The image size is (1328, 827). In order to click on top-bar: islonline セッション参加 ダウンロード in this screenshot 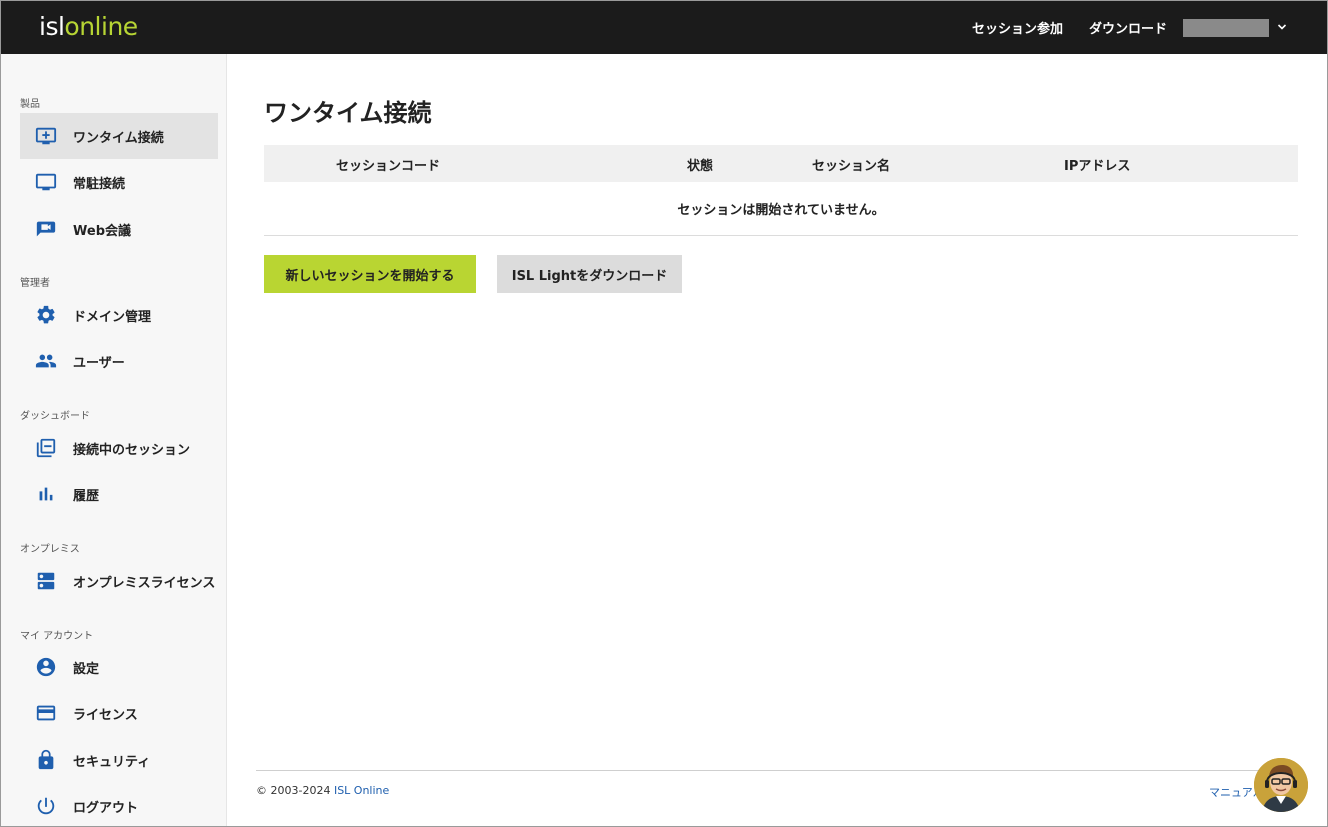, I will do `click(664, 27)`.